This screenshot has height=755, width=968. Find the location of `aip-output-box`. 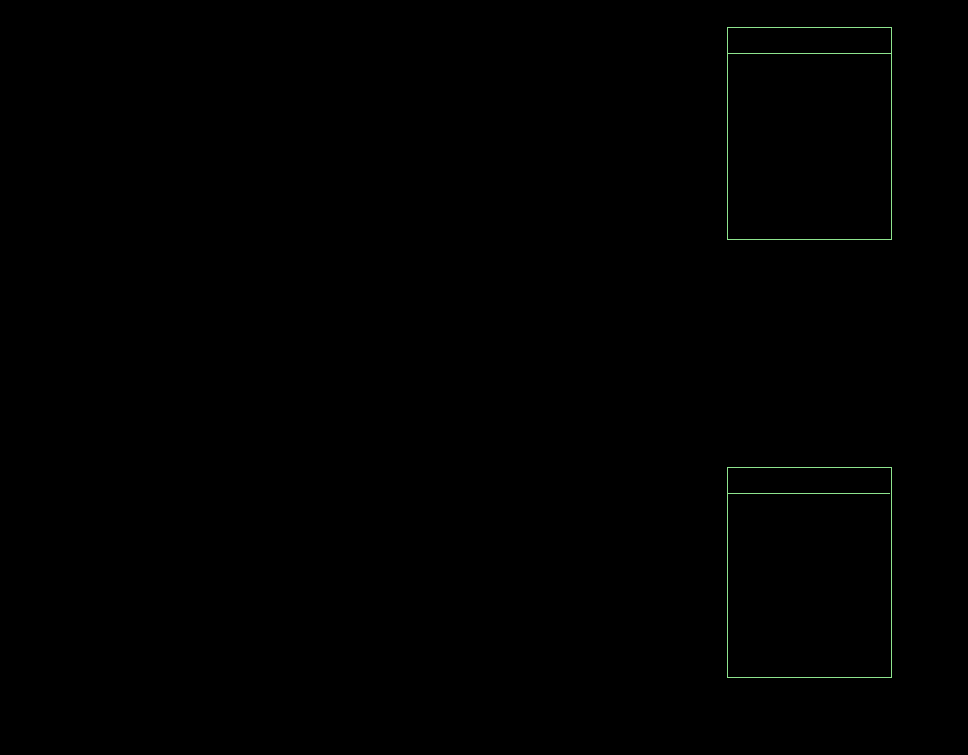

aip-output-box is located at coordinates (809, 572).